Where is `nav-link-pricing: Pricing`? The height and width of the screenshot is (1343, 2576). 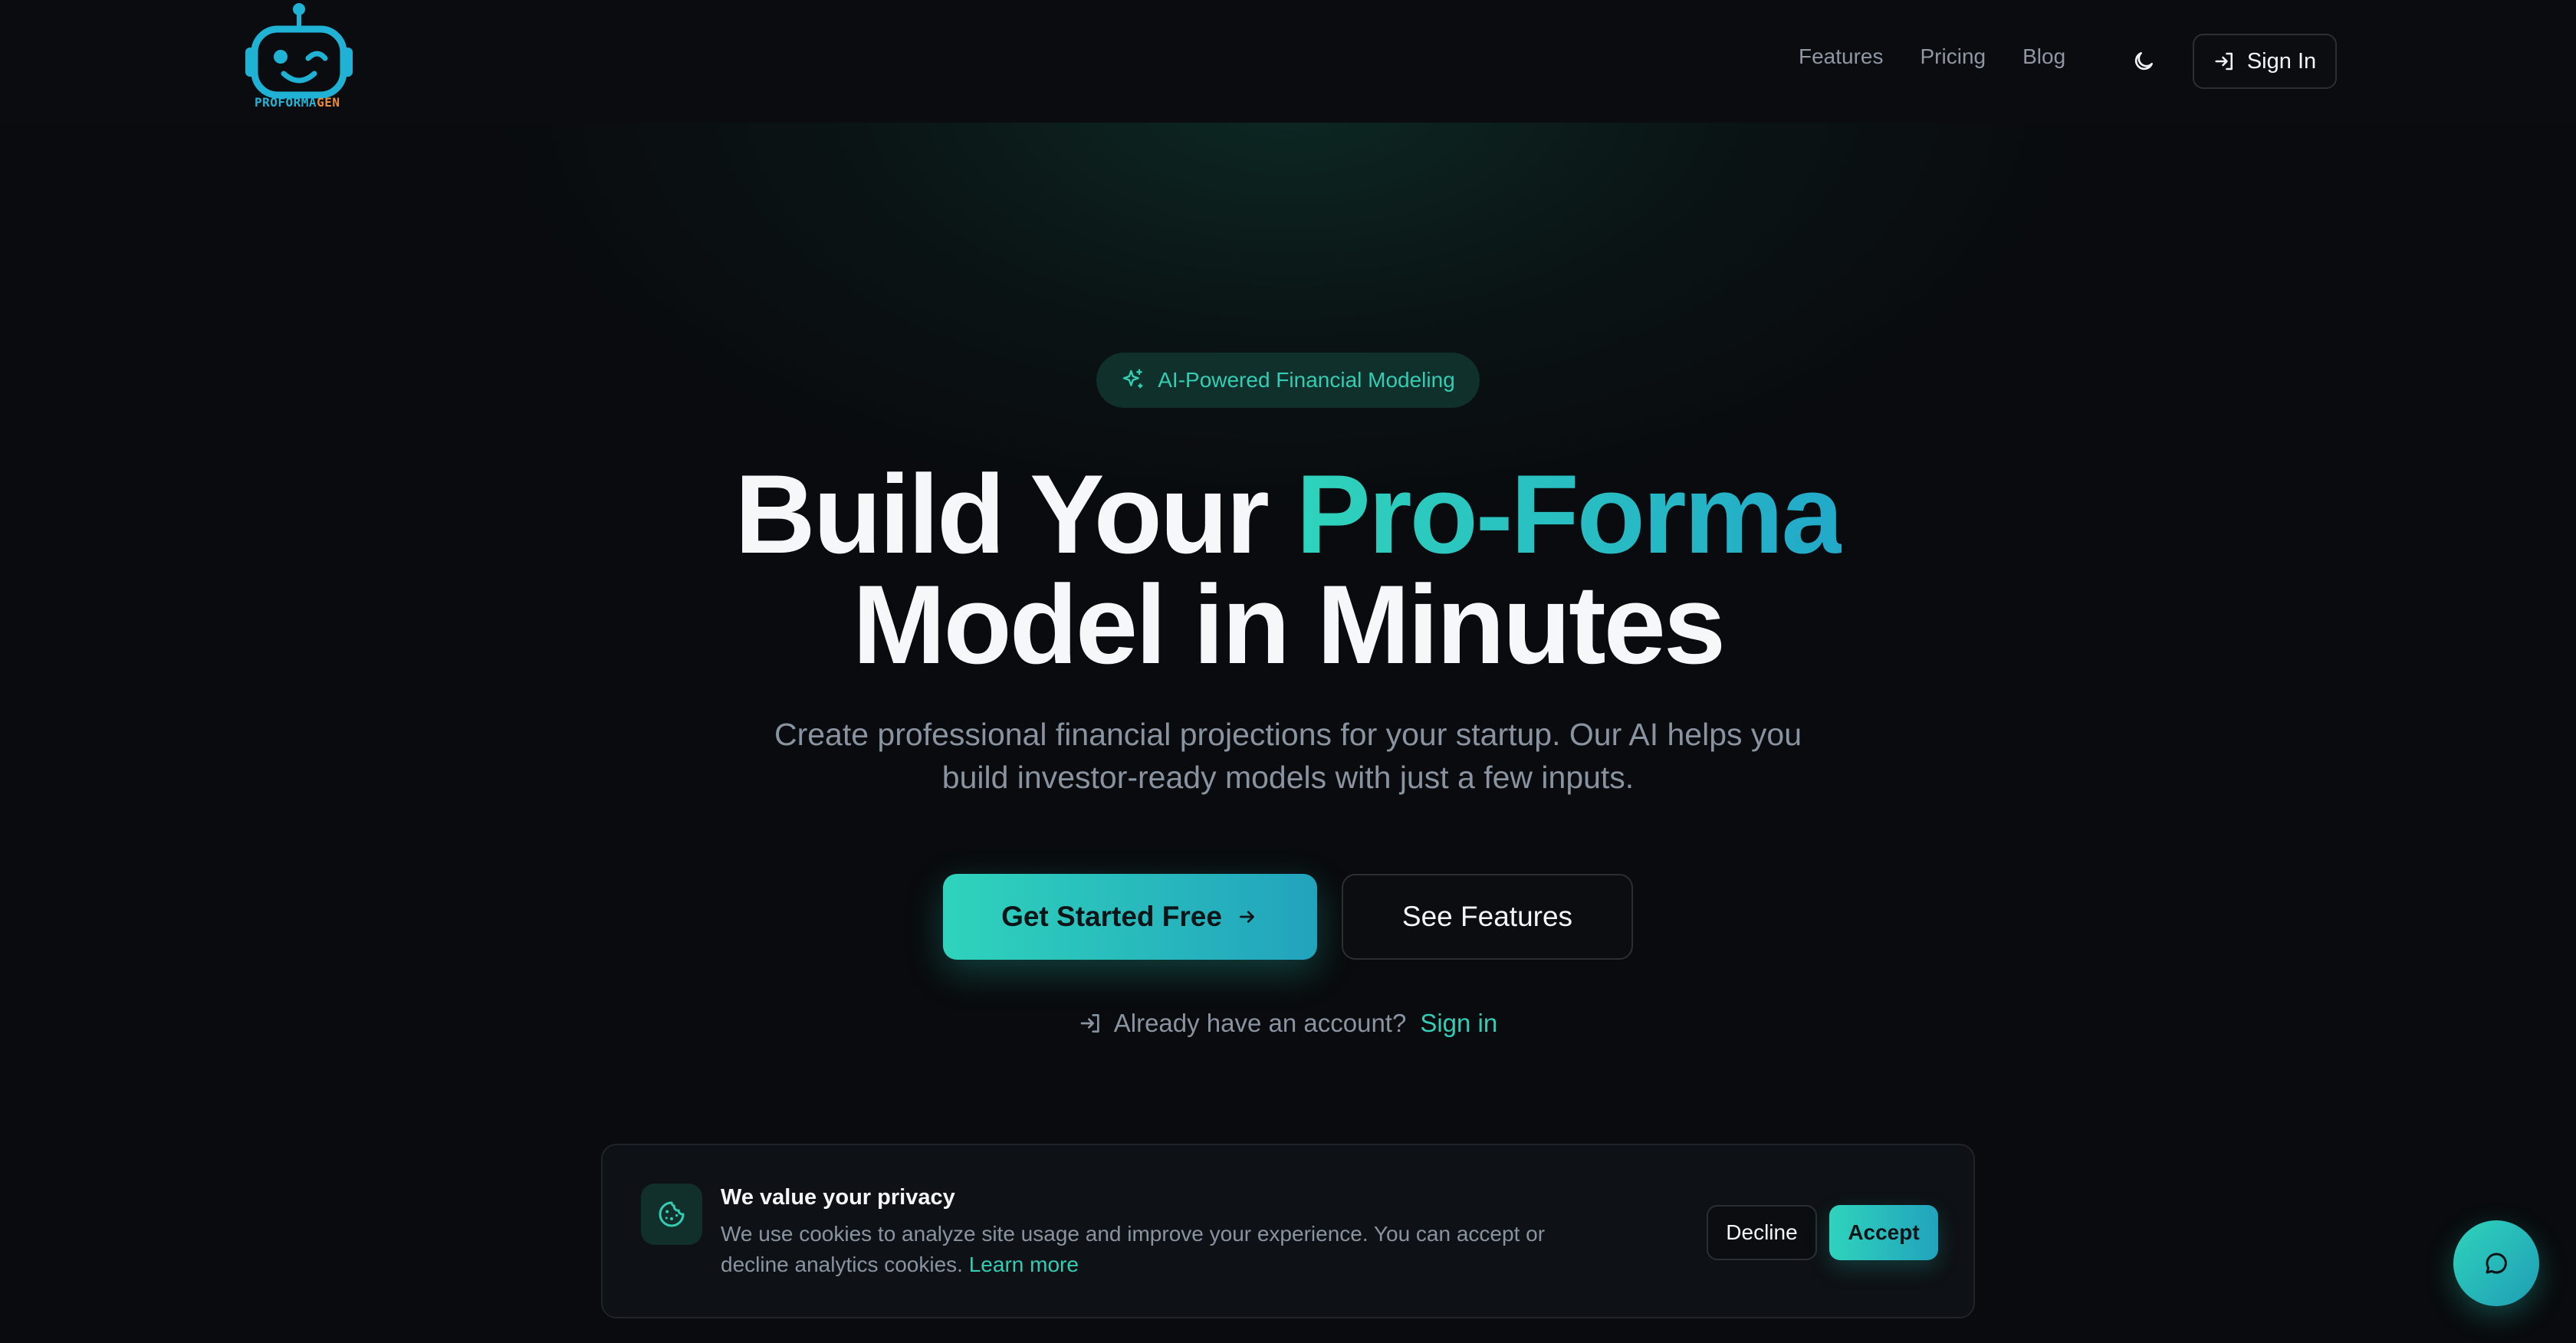 nav-link-pricing: Pricing is located at coordinates (1953, 57).